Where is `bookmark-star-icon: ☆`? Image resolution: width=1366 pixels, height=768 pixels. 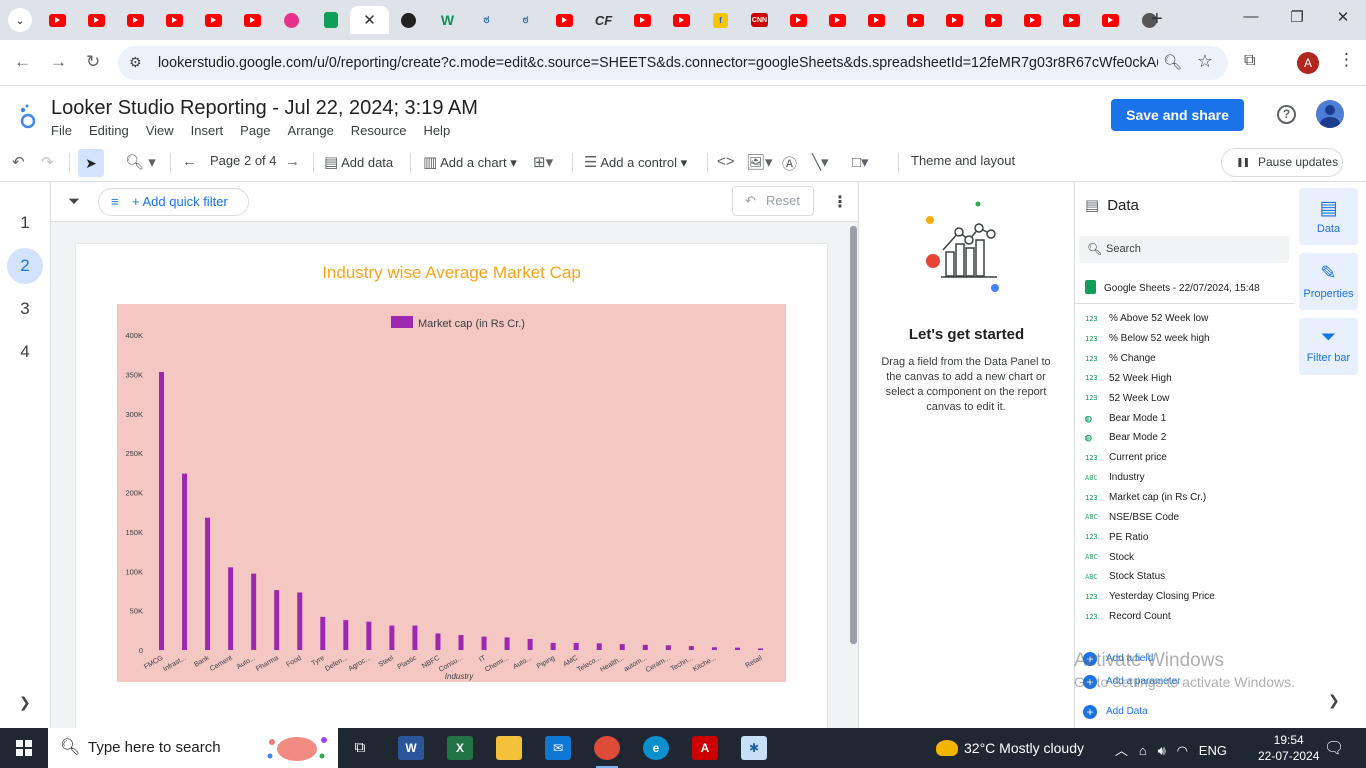
bookmark-star-icon: ☆ is located at coordinates (1205, 61).